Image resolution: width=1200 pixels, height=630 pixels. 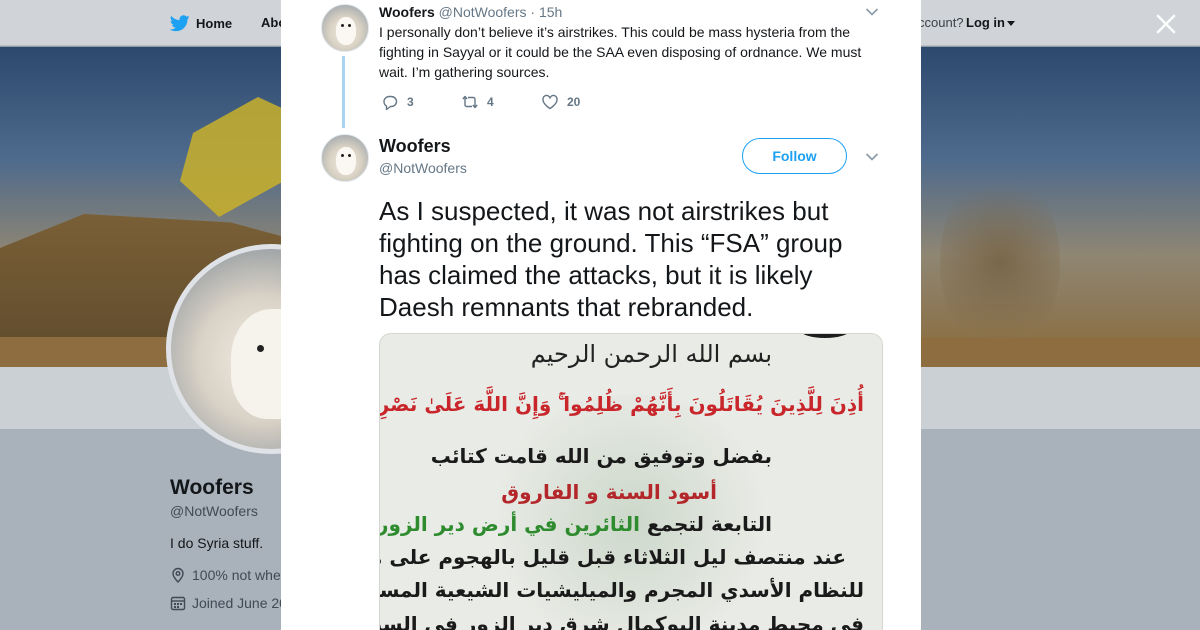 I want to click on main-tweet-author-name: Woofers, so click(x=415, y=146).